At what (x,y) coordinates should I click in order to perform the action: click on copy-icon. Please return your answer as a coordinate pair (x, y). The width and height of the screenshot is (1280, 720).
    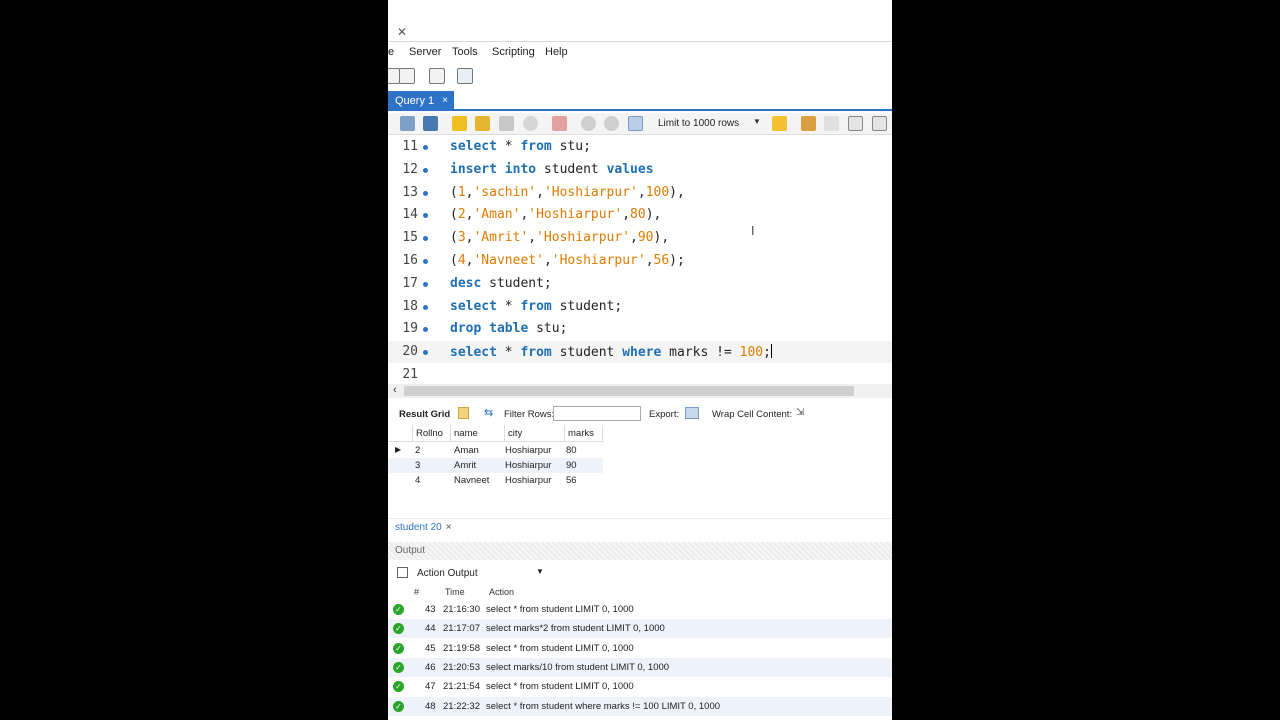
    Looking at the image, I should click on (402, 572).